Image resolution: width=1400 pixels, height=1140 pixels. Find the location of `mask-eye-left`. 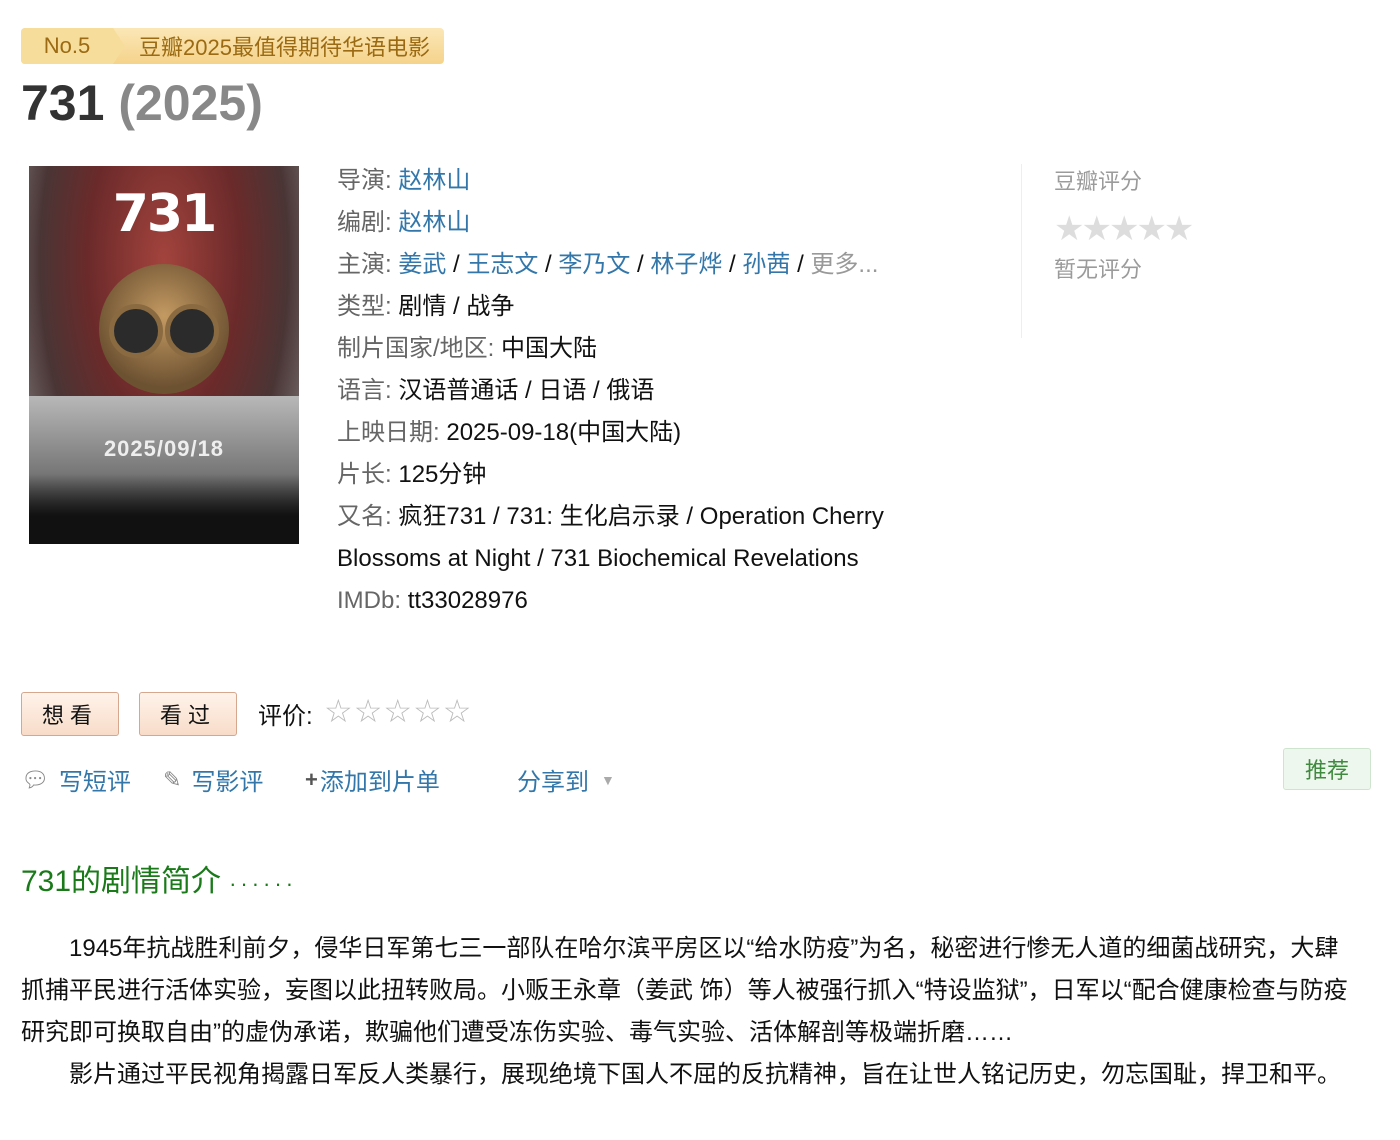

mask-eye-left is located at coordinates (136, 331).